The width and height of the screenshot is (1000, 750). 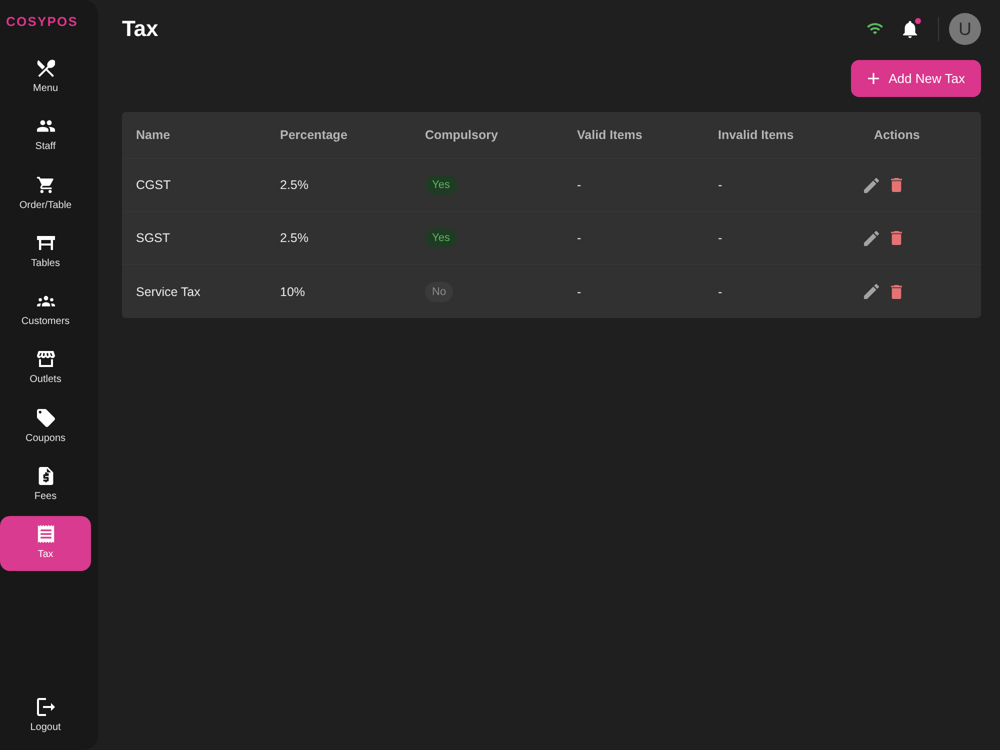 I want to click on logout-icon, so click(x=45, y=707).